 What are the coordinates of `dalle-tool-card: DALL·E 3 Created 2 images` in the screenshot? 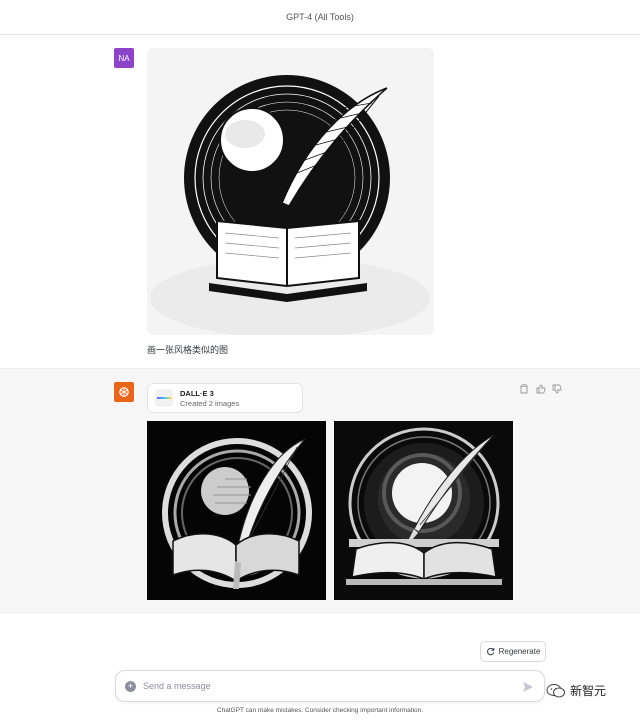 It's located at (225, 398).